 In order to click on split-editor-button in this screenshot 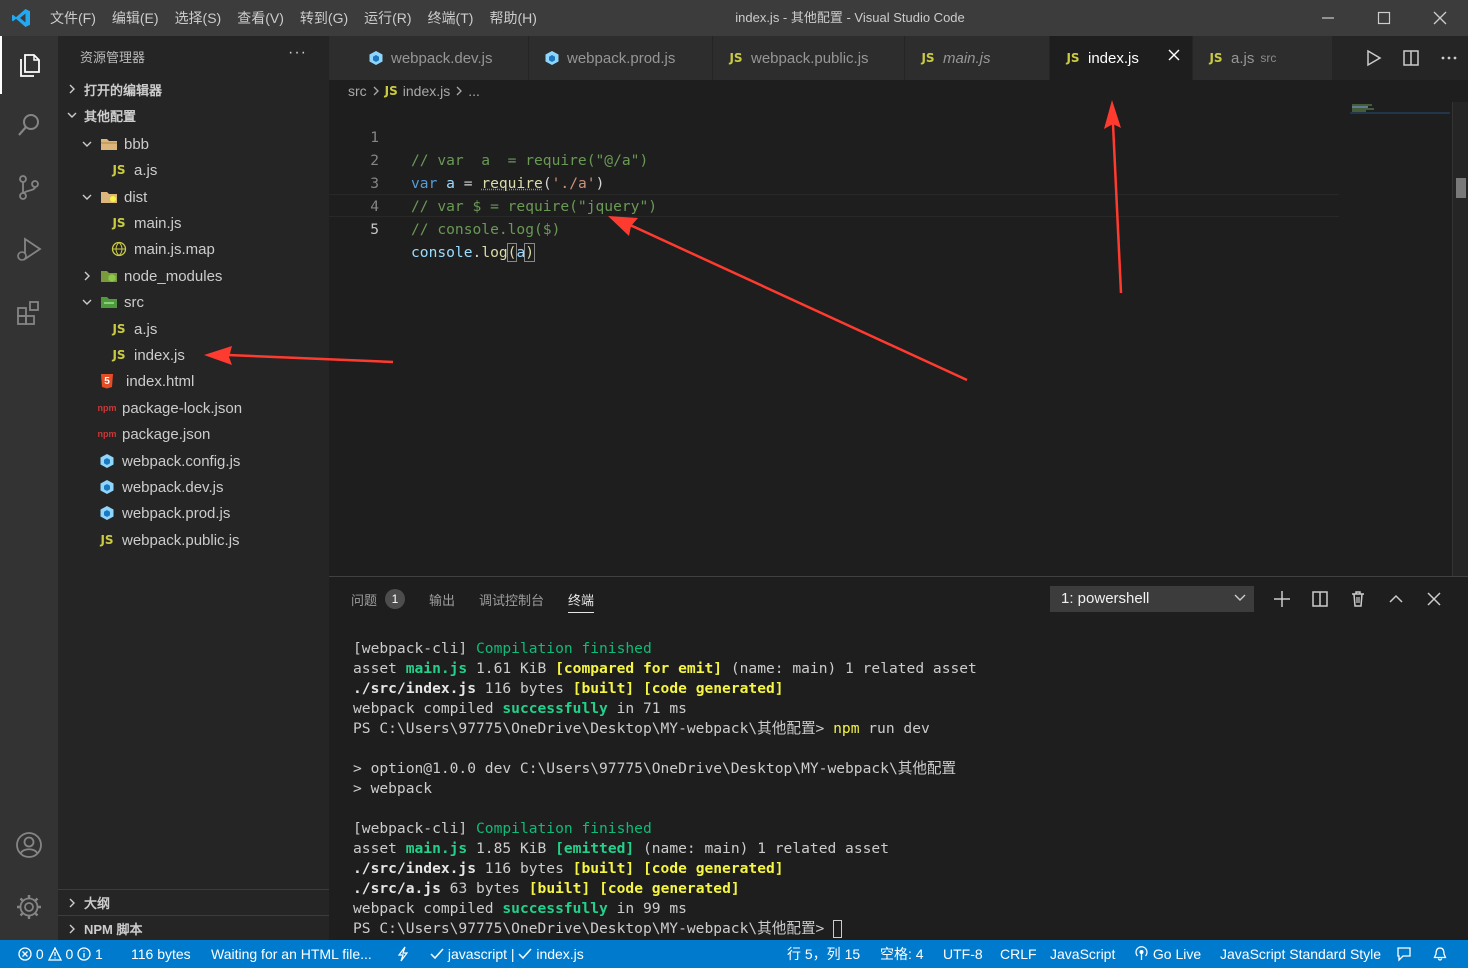, I will do `click(1411, 58)`.